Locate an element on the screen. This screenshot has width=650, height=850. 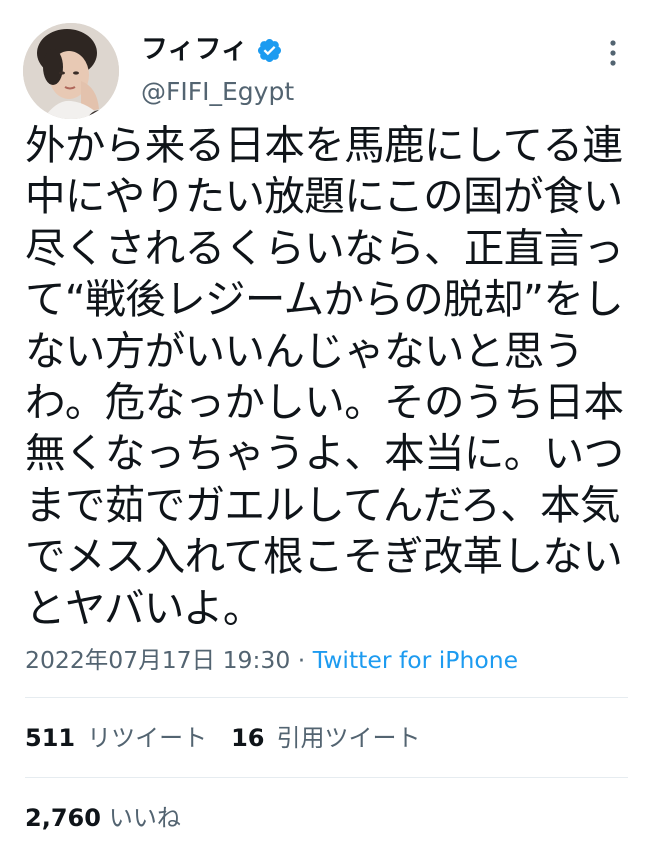
tweet-text-line: 無くなっちゃうよ、本当に。いつ is located at coordinates (324, 453).